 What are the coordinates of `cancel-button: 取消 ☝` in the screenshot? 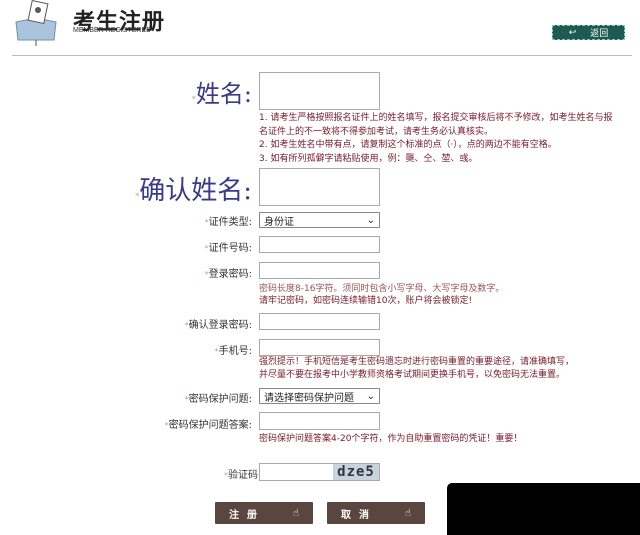 It's located at (376, 513).